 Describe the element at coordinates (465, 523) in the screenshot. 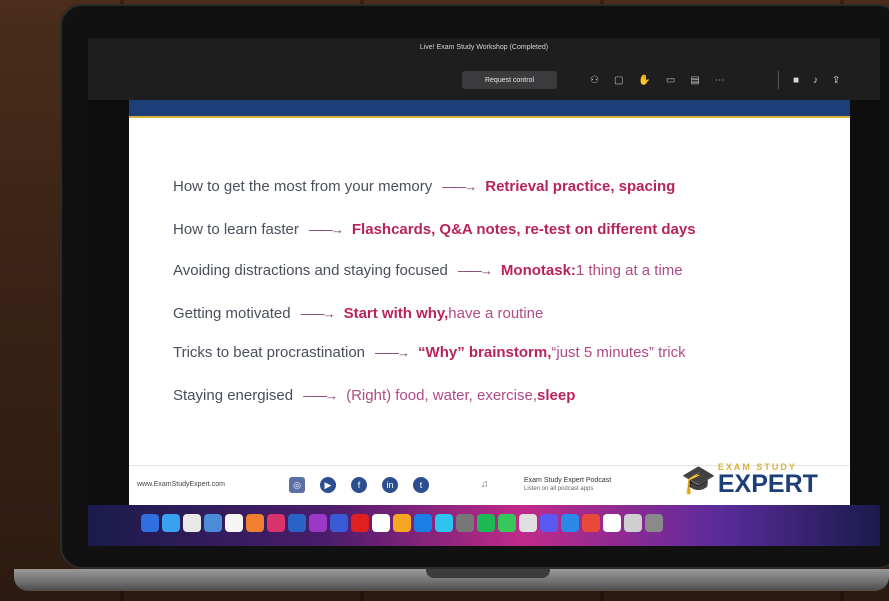

I see `settings-icon` at that location.